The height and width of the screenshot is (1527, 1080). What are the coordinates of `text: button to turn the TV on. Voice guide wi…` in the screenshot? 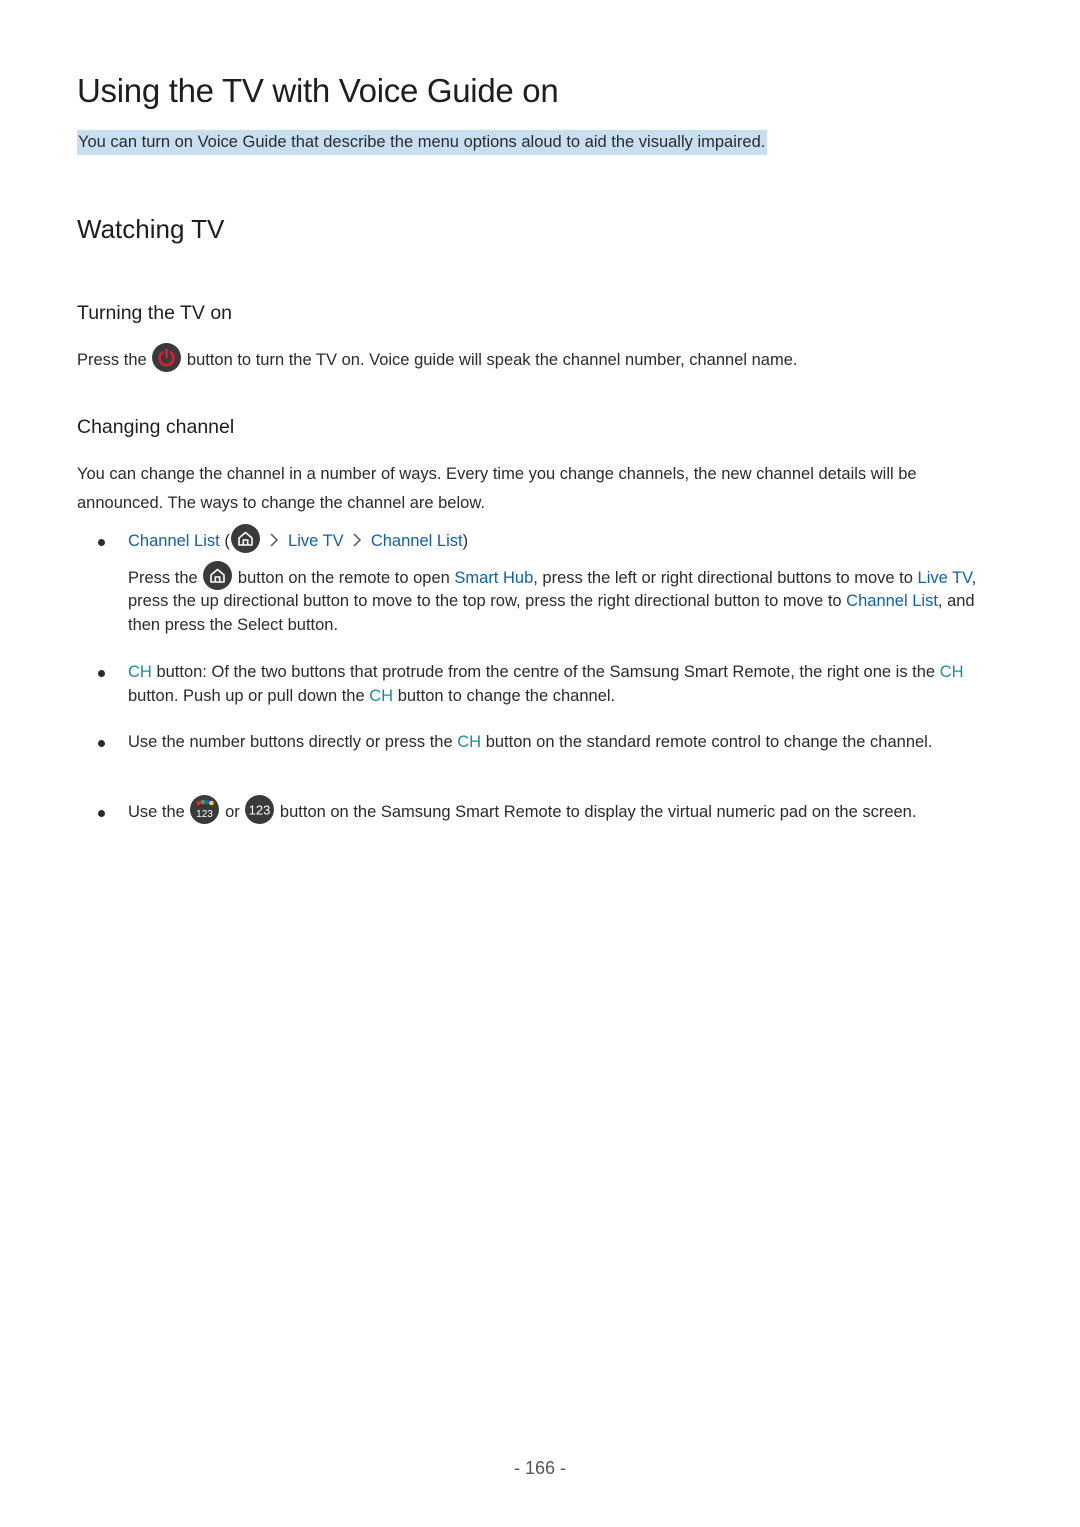 It's located at (492, 360).